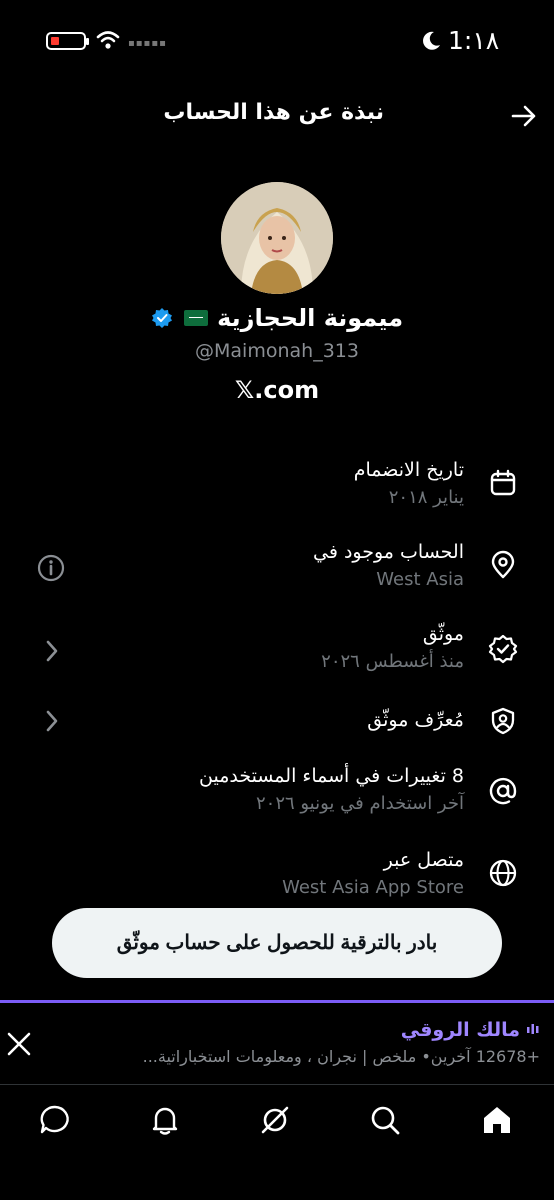 This screenshot has width=554, height=1200. I want to click on row-title: موثّق, so click(443, 634).